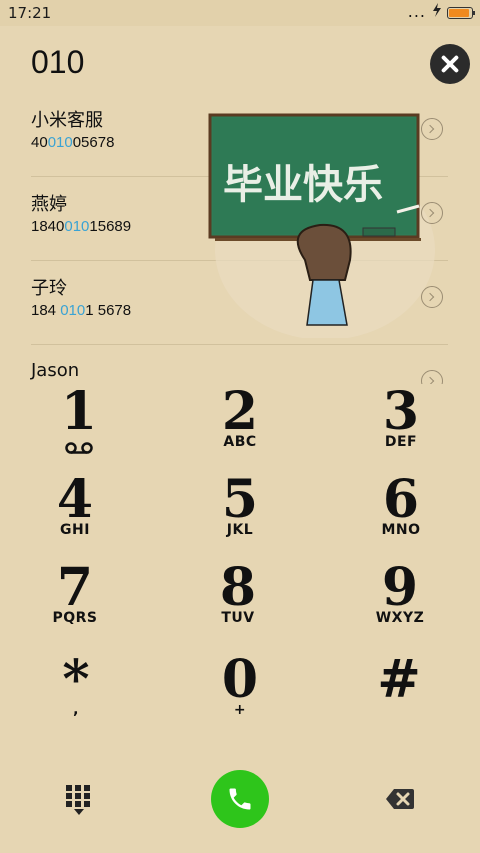  I want to click on key-0: 0 +, so click(240, 696).